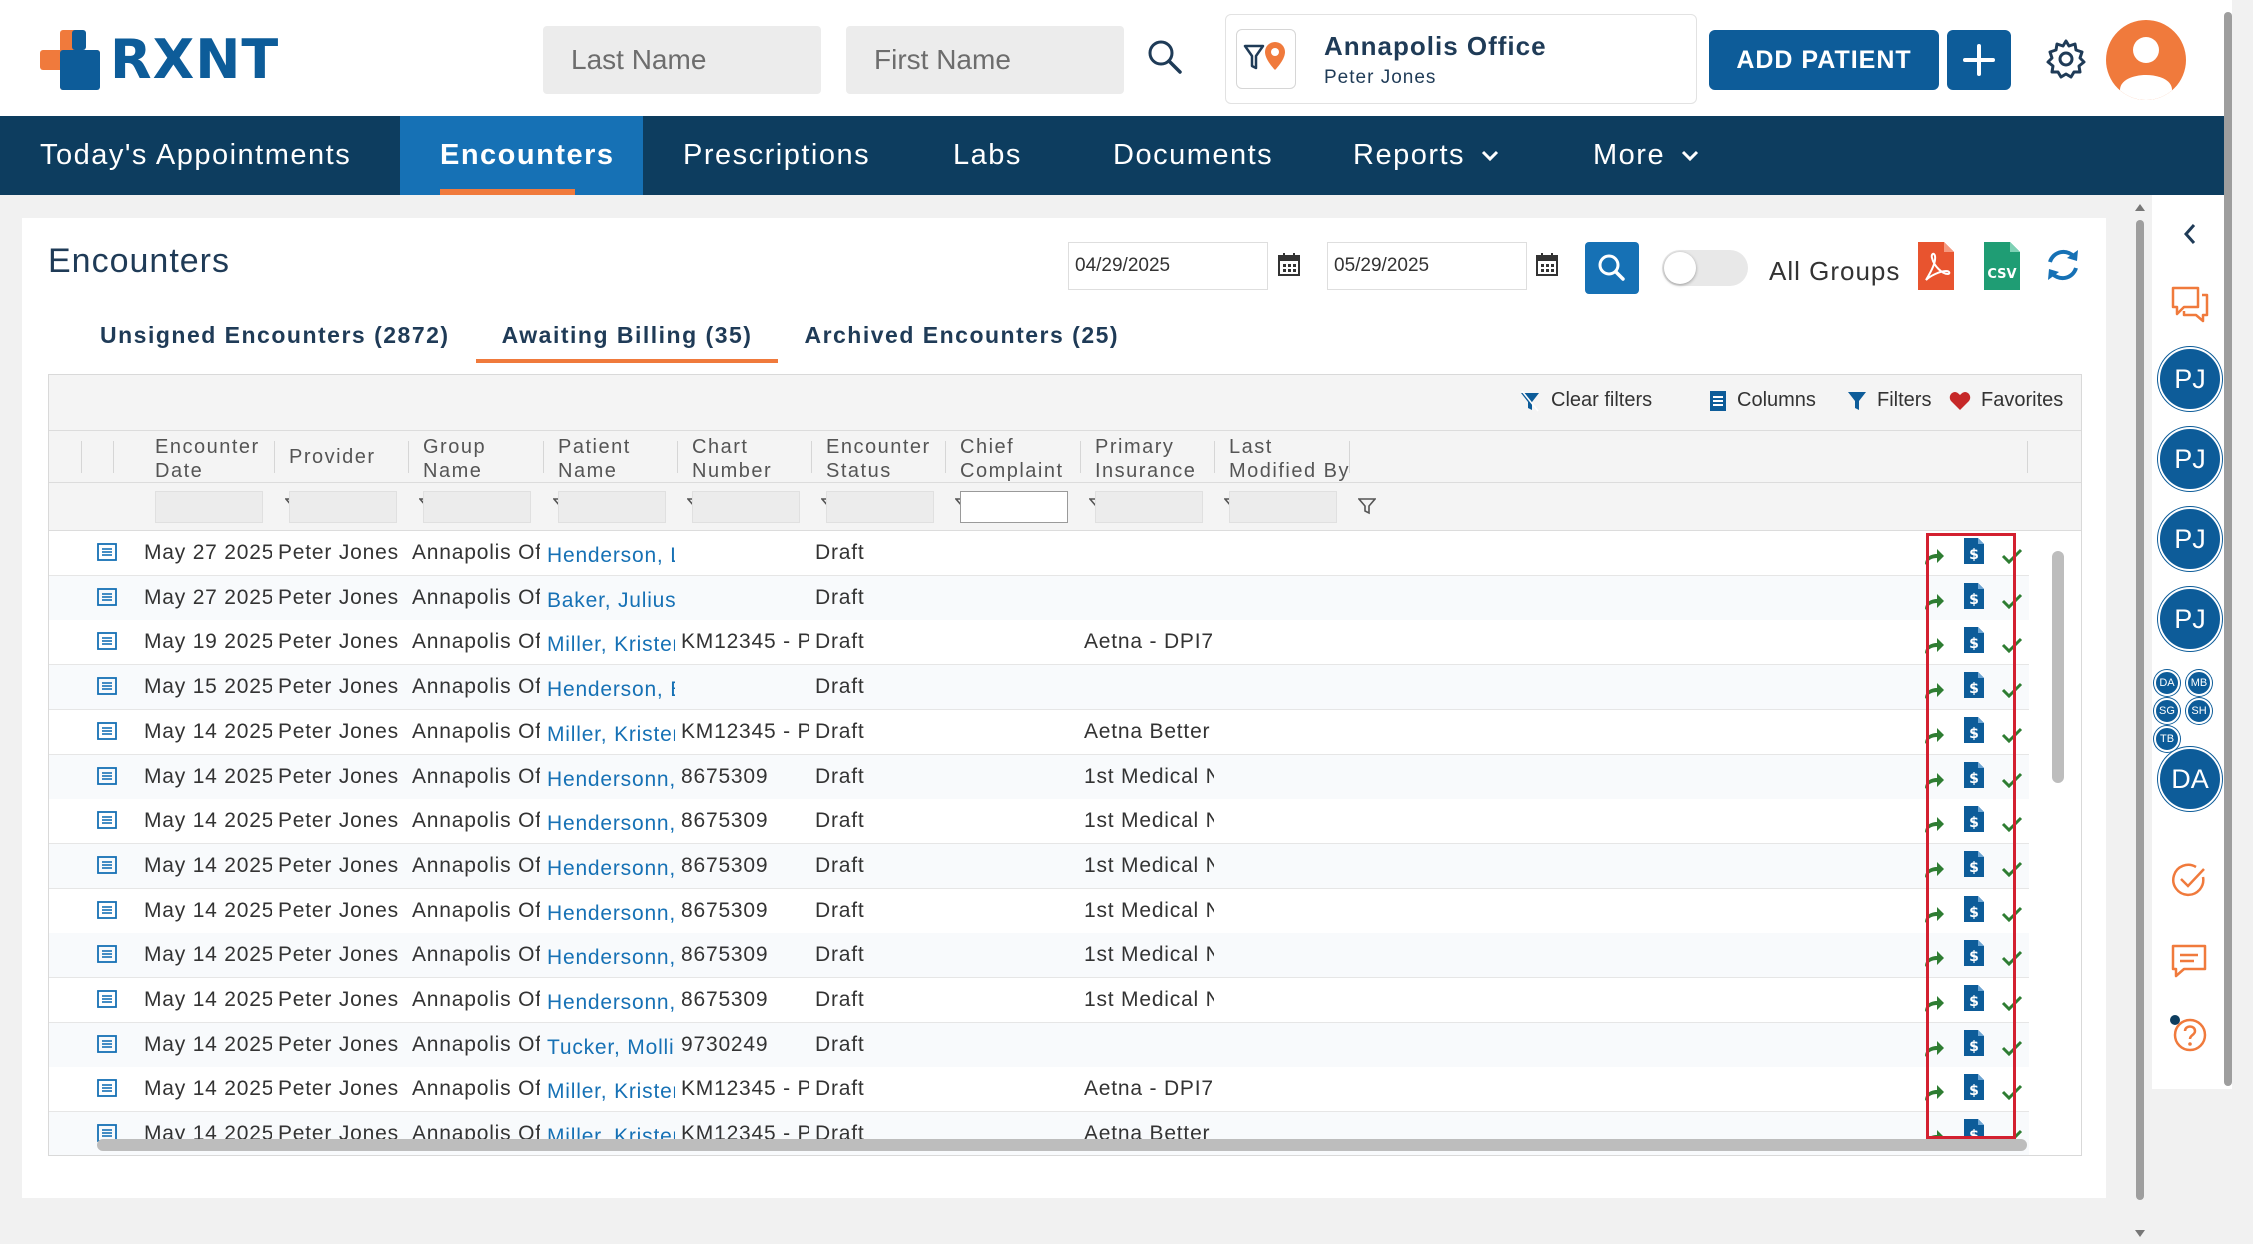  I want to click on date-to-input, so click(1427, 266).